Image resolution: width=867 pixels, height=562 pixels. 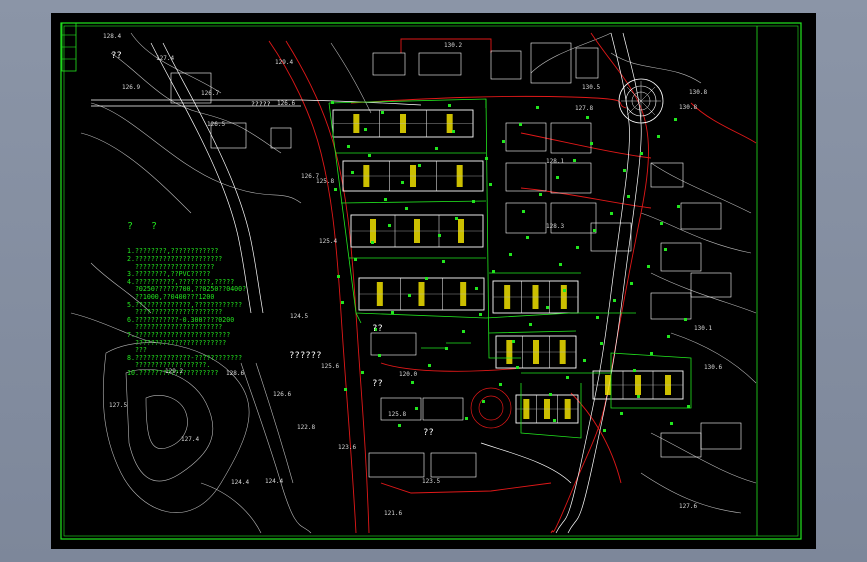 What do you see at coordinates (112, 36) in the screenshot?
I see `elevation-label: 128.4` at bounding box center [112, 36].